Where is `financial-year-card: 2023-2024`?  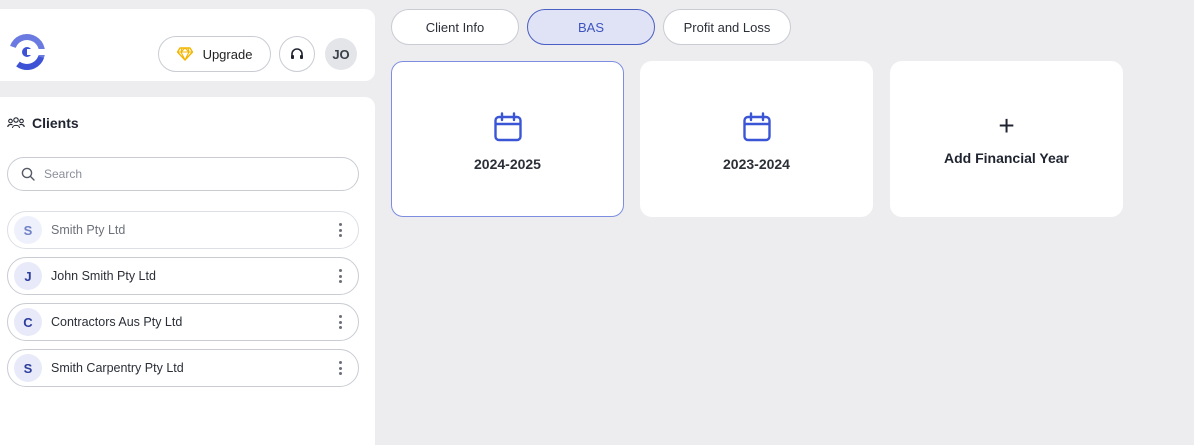 financial-year-card: 2023-2024 is located at coordinates (756, 139).